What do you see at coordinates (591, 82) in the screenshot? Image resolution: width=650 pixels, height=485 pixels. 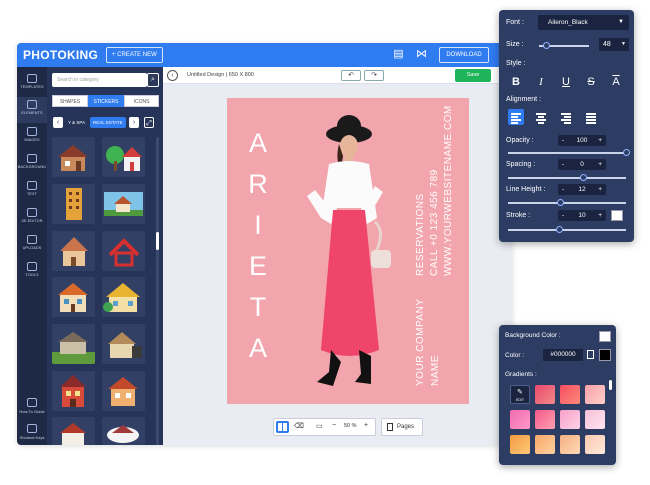 I see `strikethrough-button: S` at bounding box center [591, 82].